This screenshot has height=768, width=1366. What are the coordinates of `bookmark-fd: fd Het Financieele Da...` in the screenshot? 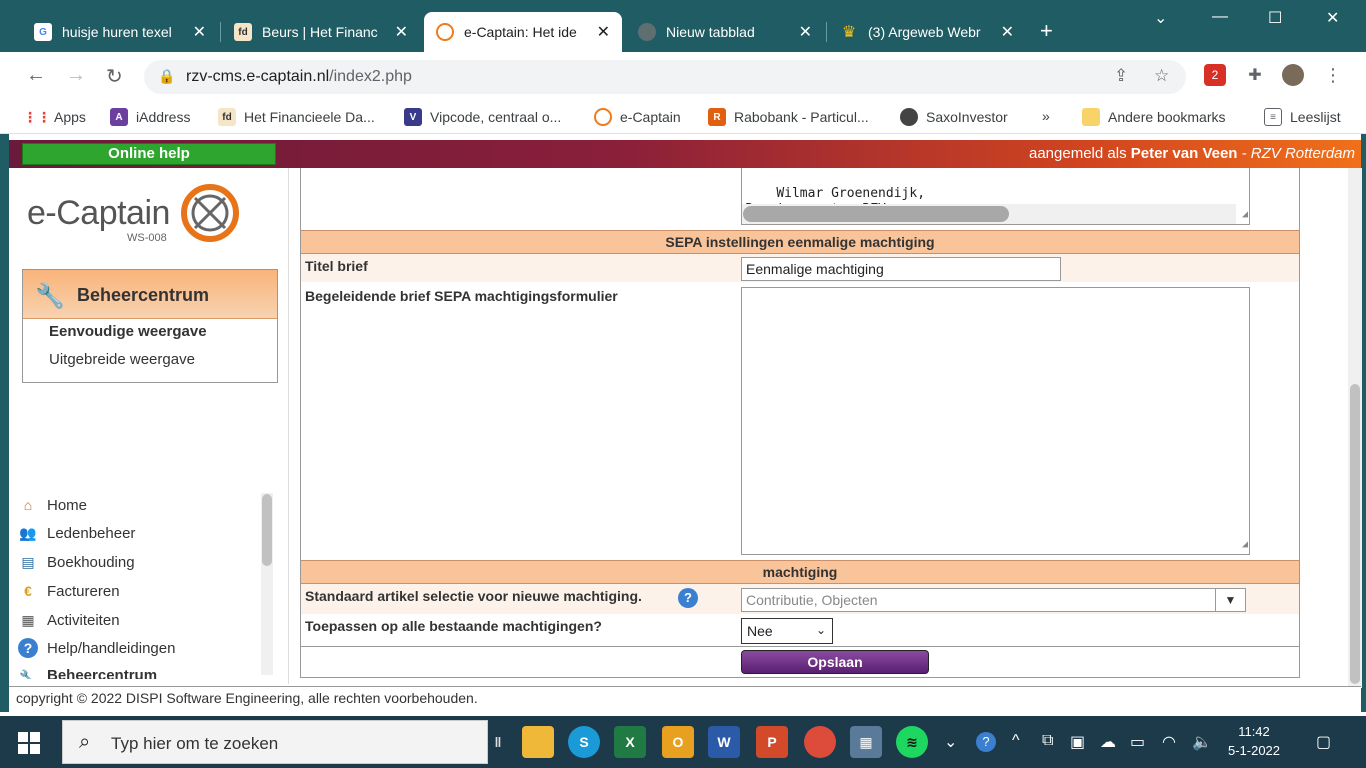 It's located at (296, 117).